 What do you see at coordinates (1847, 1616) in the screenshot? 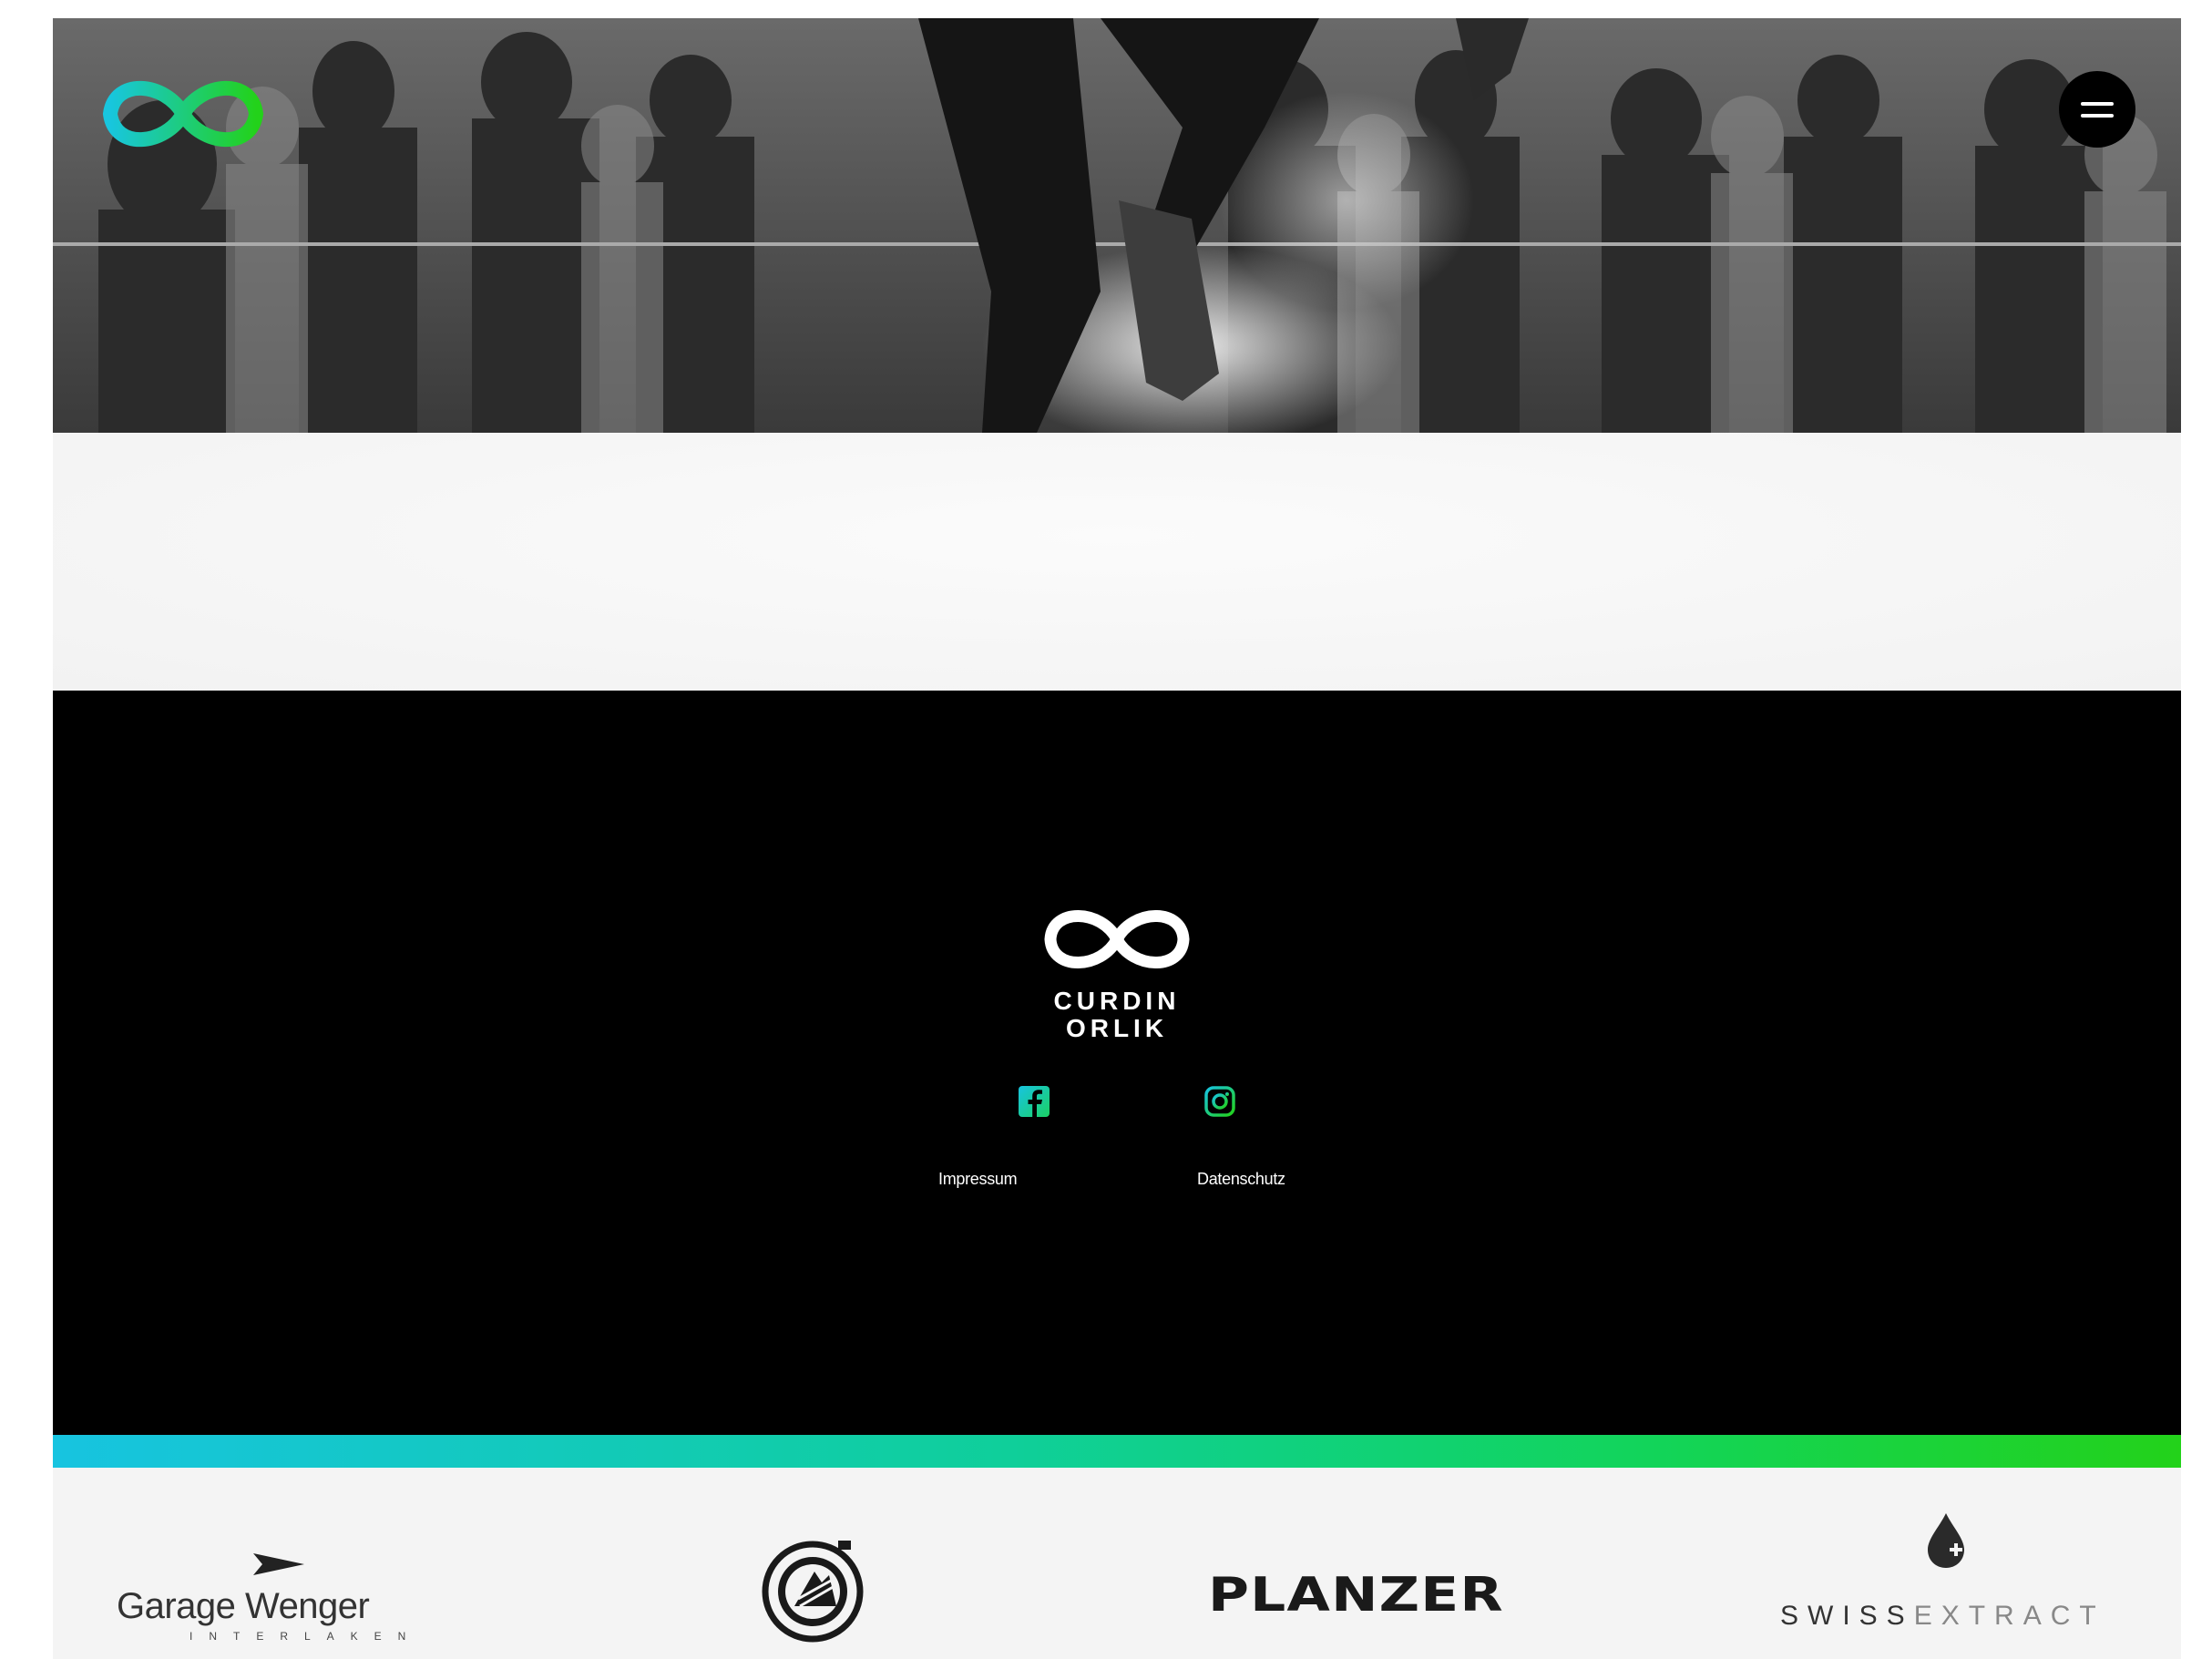
I see `swiss-word: SWISS` at bounding box center [1847, 1616].